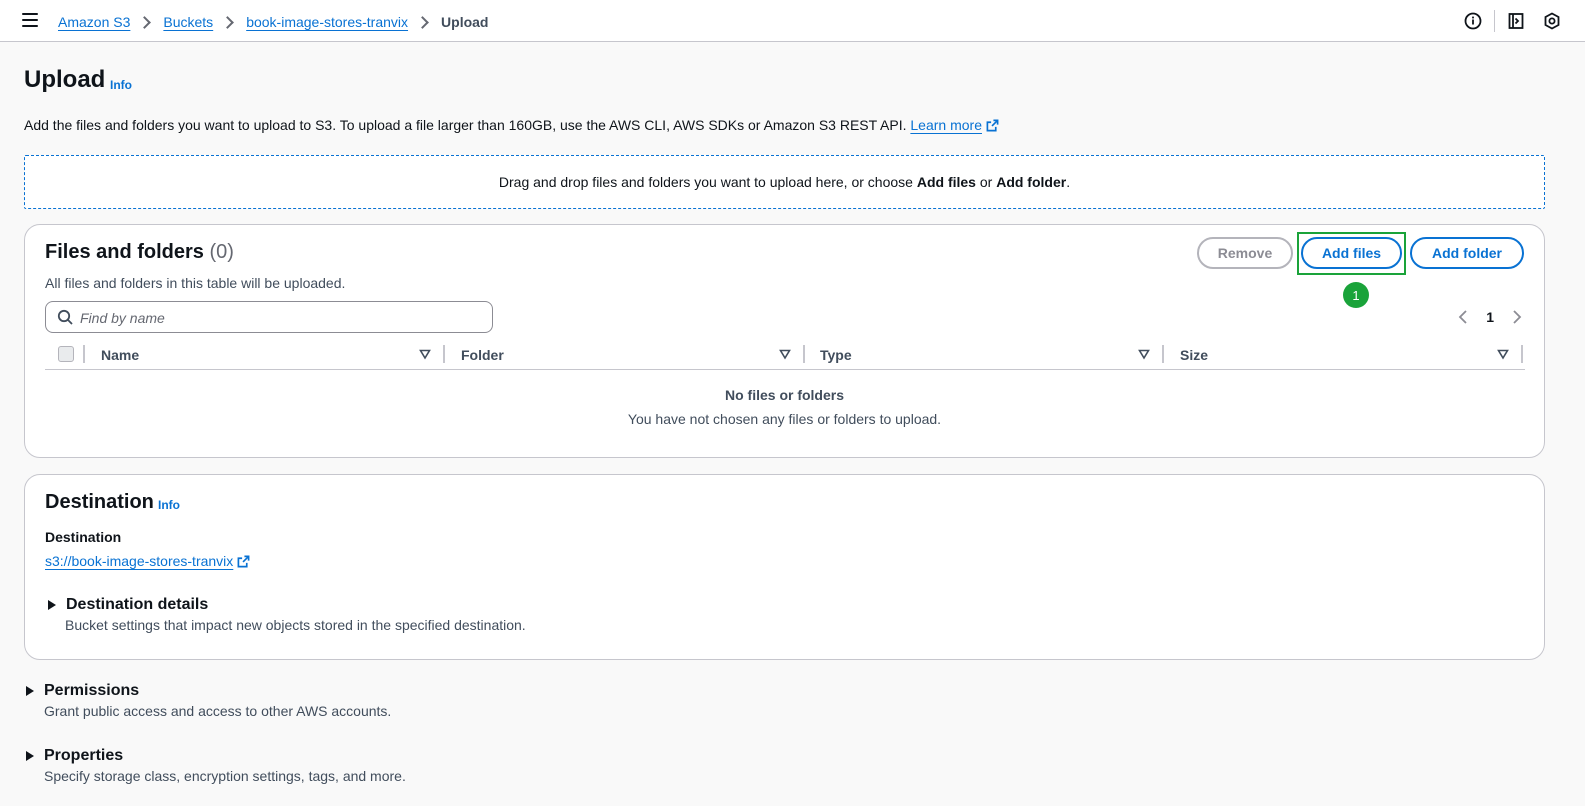  Describe the element at coordinates (139, 561) in the screenshot. I see `destination-link-text: s3://book-image-stores-tranvix` at that location.